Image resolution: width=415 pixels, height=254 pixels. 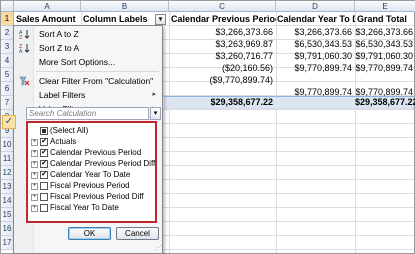 What do you see at coordinates (63, 141) in the screenshot?
I see `filter-item-label: Actuals` at bounding box center [63, 141].